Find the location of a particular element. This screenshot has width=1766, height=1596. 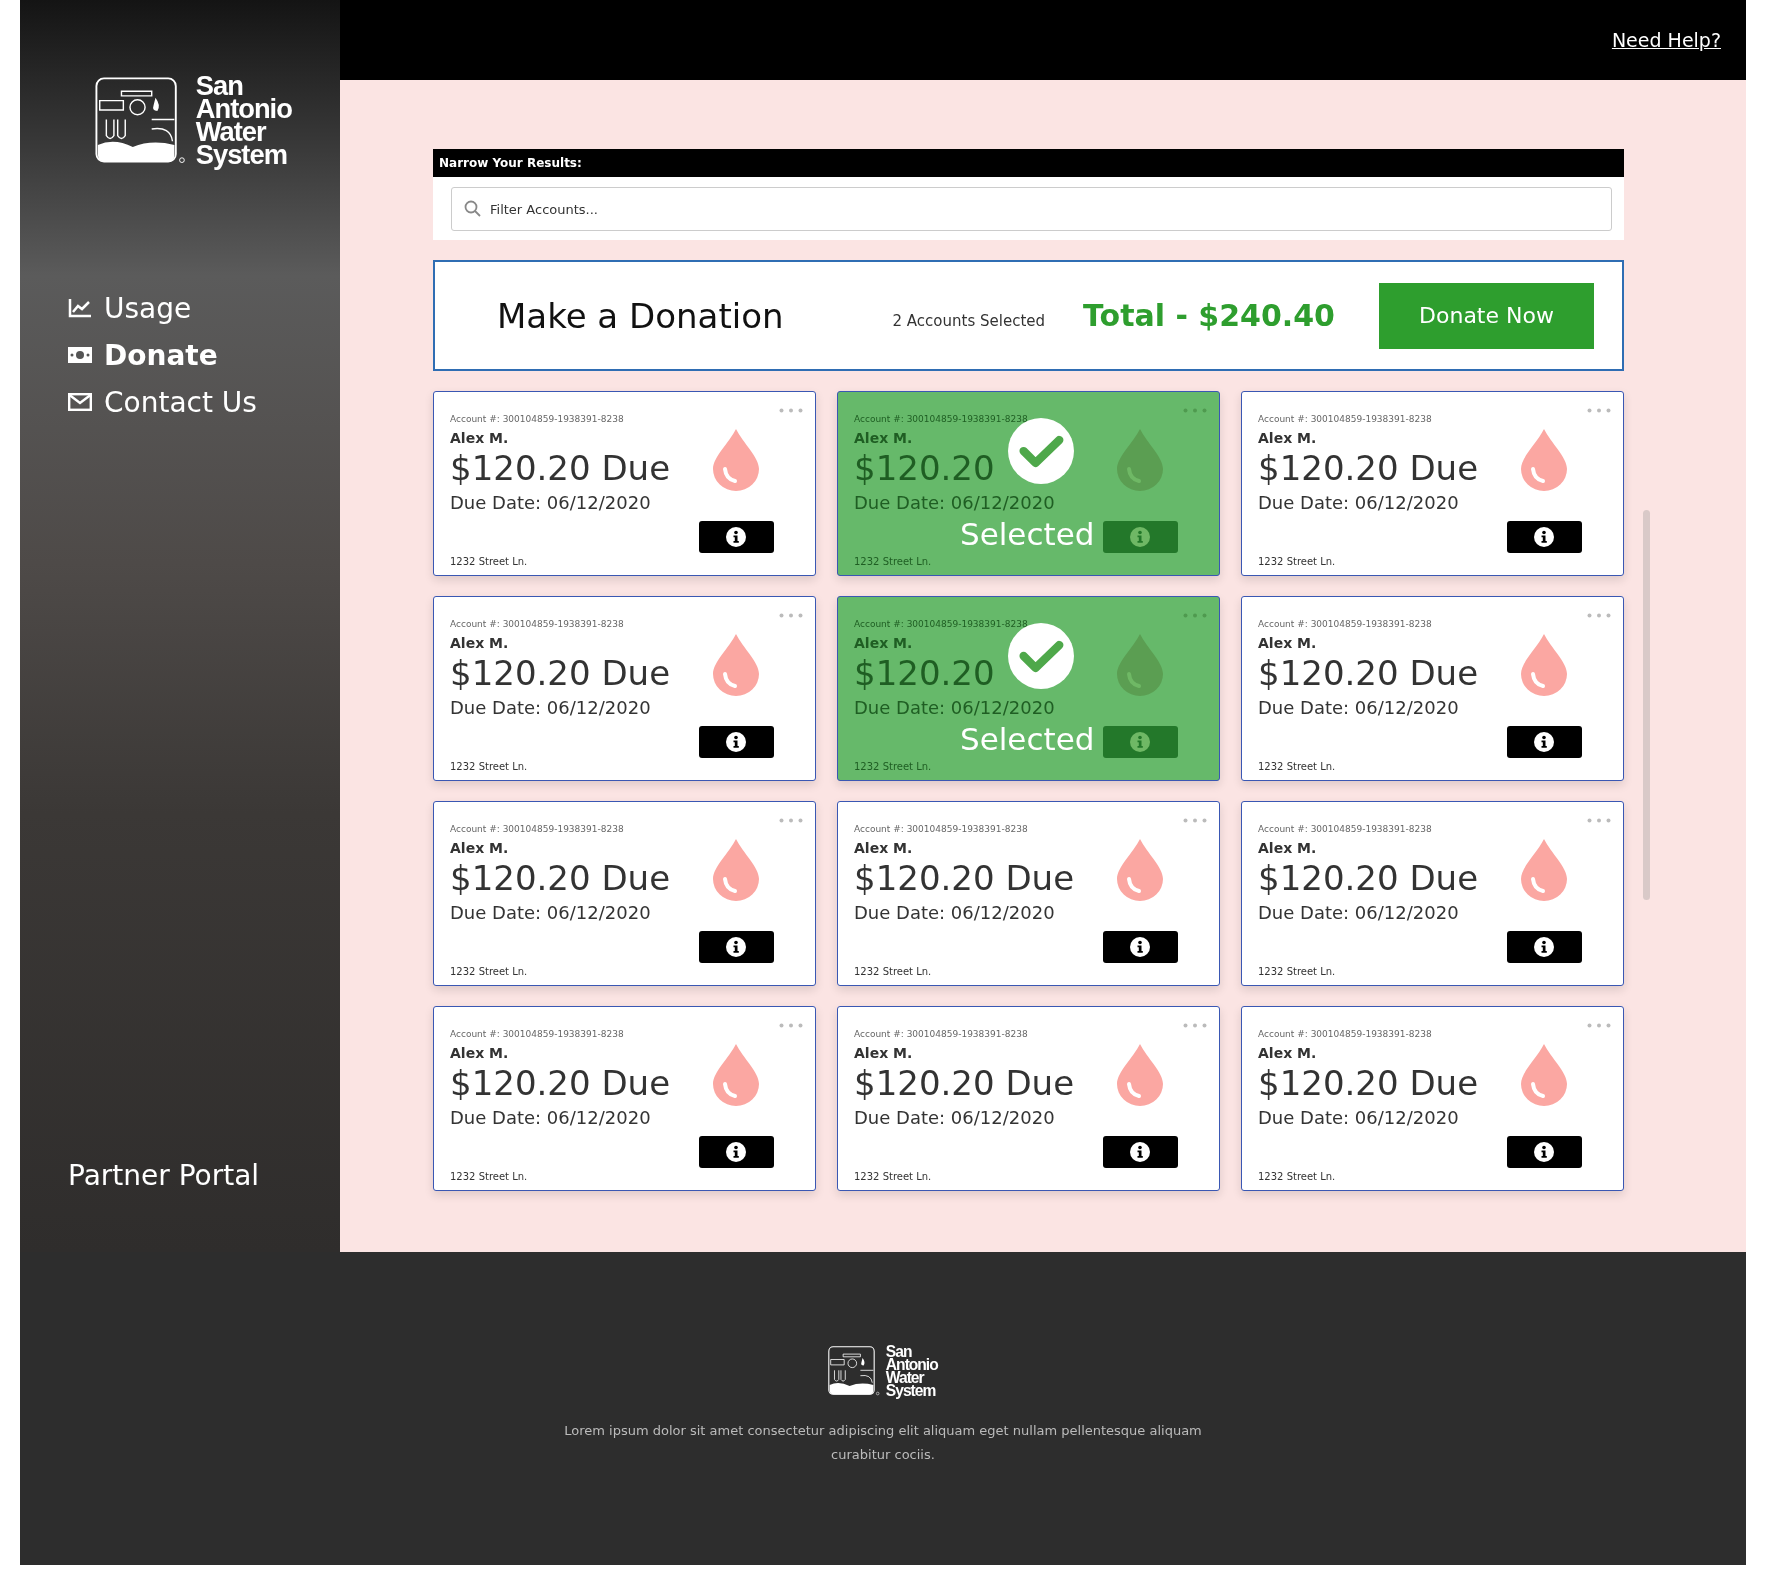

logo-icon is located at coordinates (855, 1371).